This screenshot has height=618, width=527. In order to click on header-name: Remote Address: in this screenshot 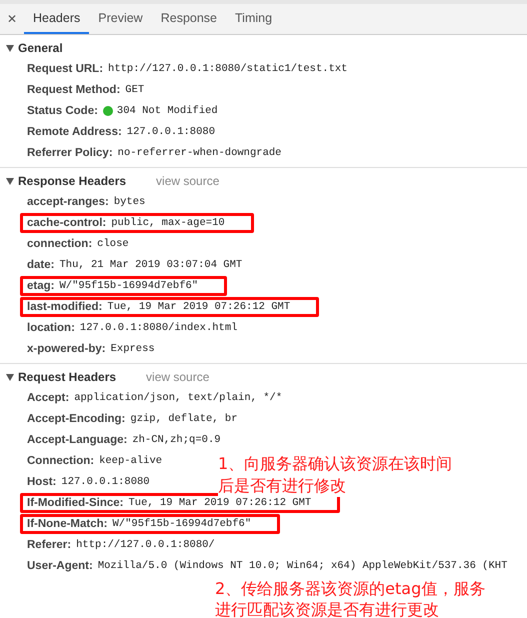, I will do `click(74, 132)`.